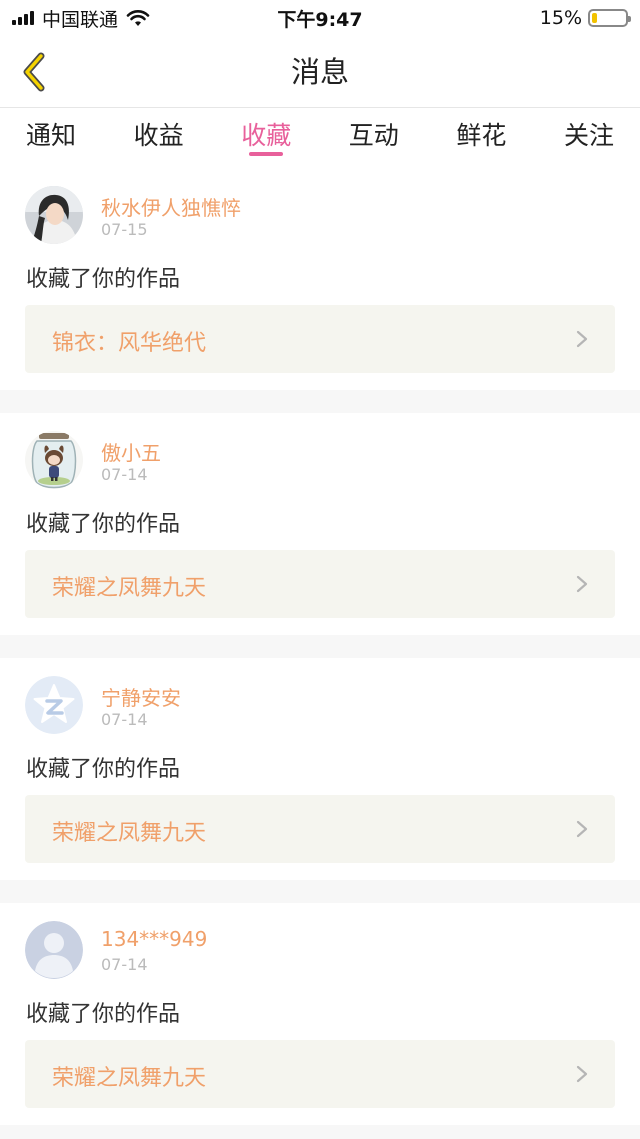  I want to click on message-date: 07-15, so click(124, 229).